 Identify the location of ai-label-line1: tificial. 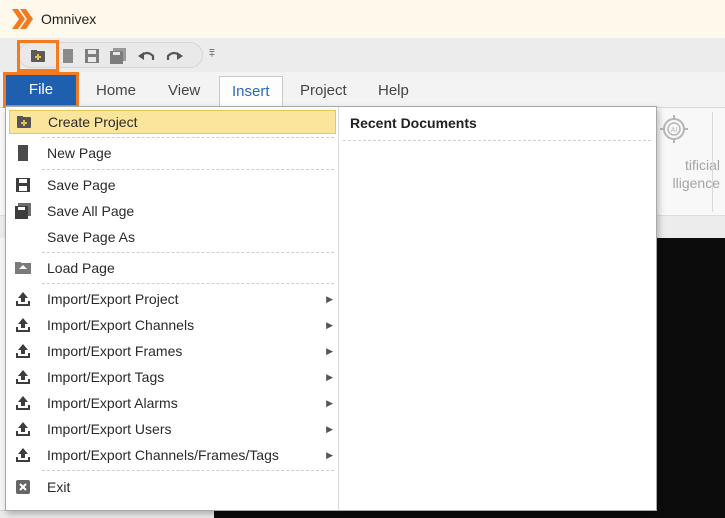
(702, 165).